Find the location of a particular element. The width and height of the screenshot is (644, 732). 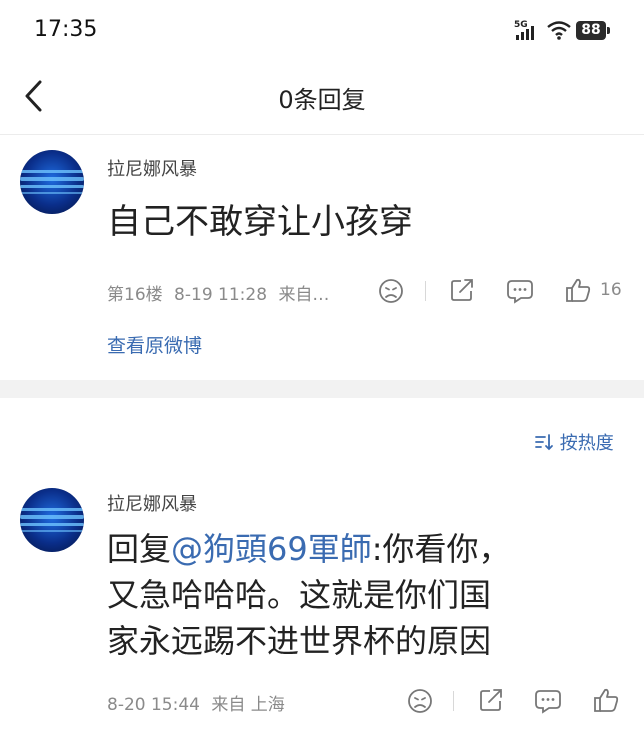

cellular-signal-icon: 5G is located at coordinates (524, 30).